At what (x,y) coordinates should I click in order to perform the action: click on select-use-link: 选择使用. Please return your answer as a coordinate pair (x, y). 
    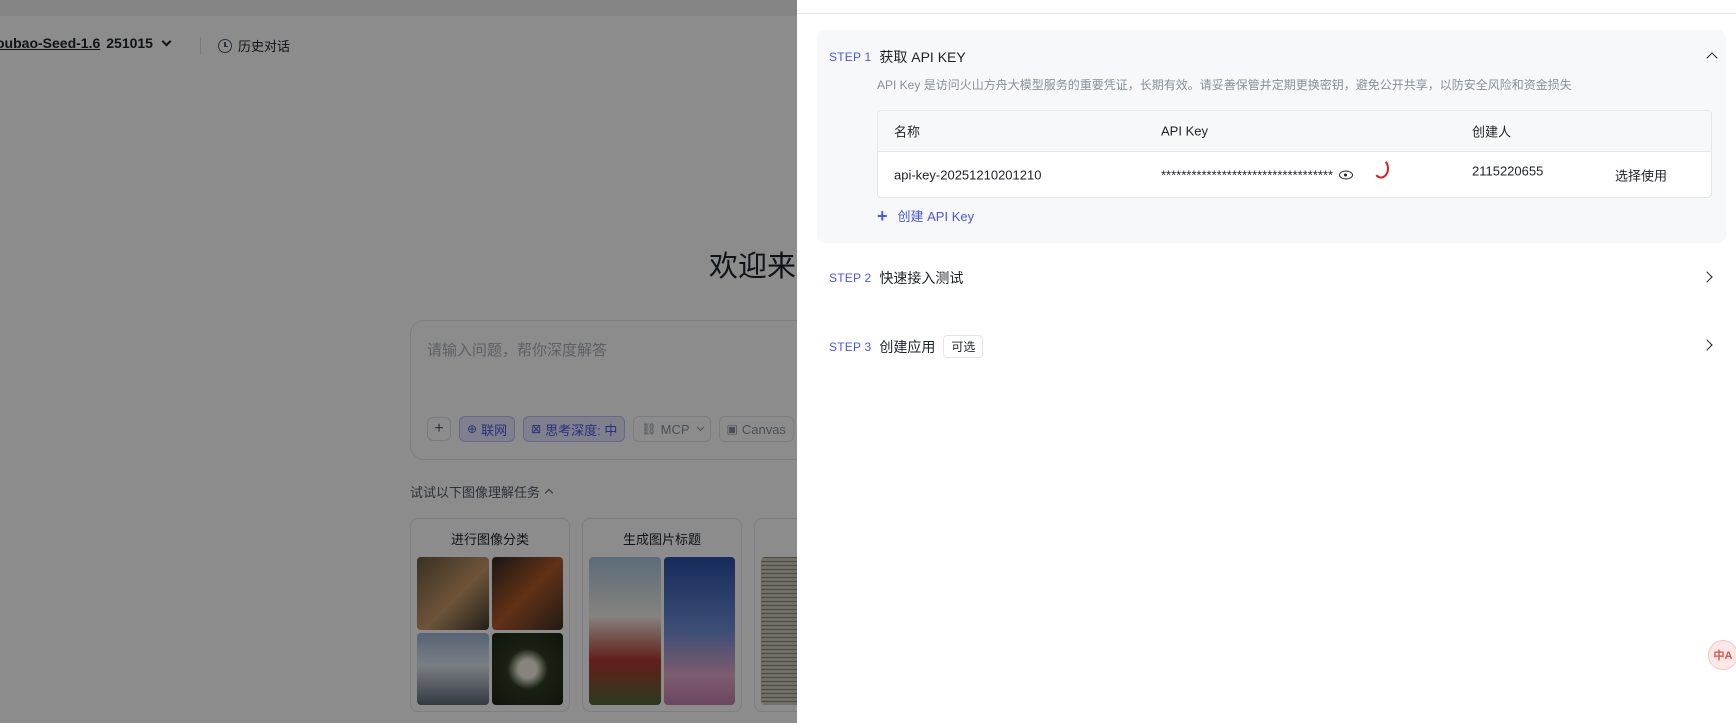
    Looking at the image, I should click on (1641, 175).